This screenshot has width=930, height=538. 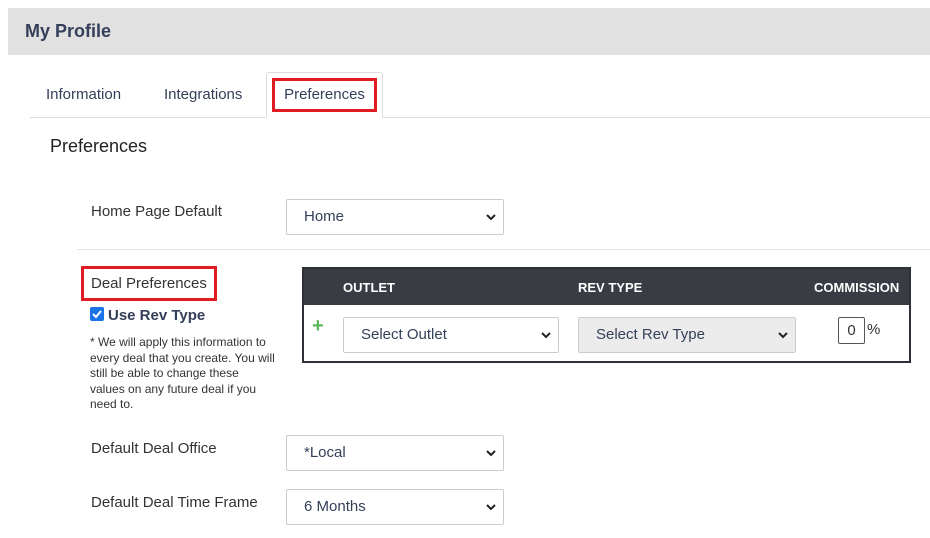 I want to click on check-icon, so click(x=97, y=314).